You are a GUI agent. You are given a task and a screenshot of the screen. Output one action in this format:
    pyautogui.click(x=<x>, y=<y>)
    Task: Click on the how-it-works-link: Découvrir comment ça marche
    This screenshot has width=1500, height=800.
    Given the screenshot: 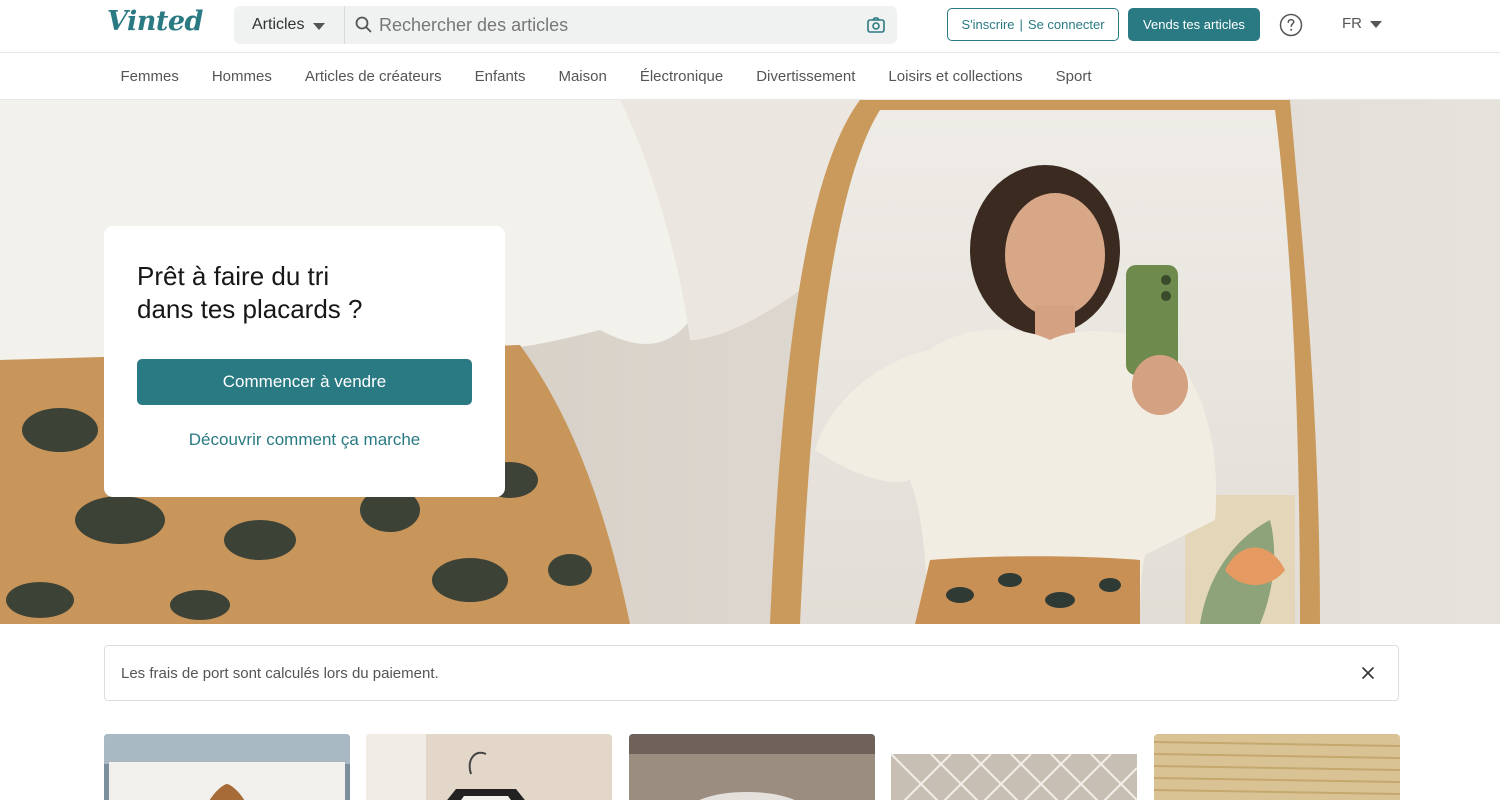 What is the action you would take?
    pyautogui.click(x=304, y=440)
    